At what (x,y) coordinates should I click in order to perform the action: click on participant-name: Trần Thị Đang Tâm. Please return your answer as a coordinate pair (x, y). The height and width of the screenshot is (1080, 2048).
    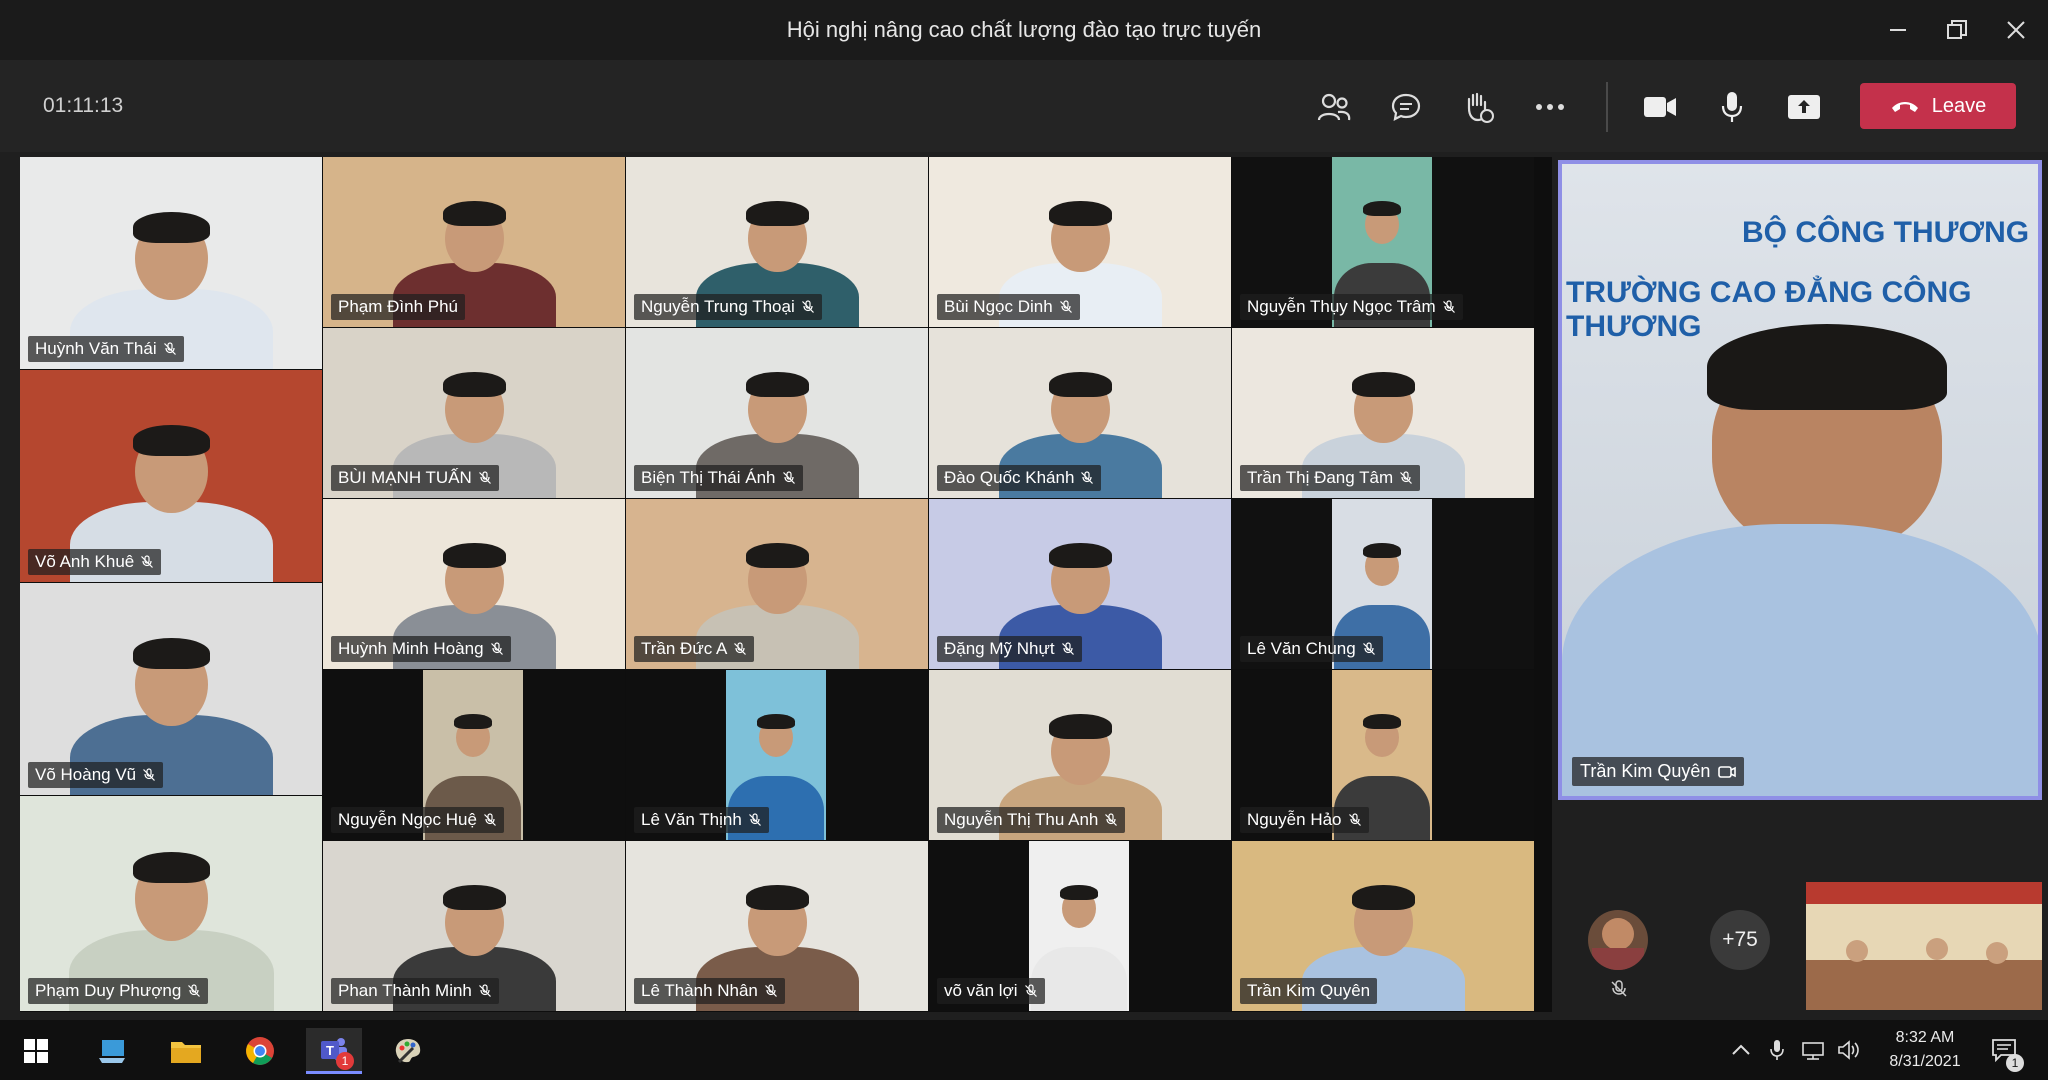
    Looking at the image, I should click on (1320, 477).